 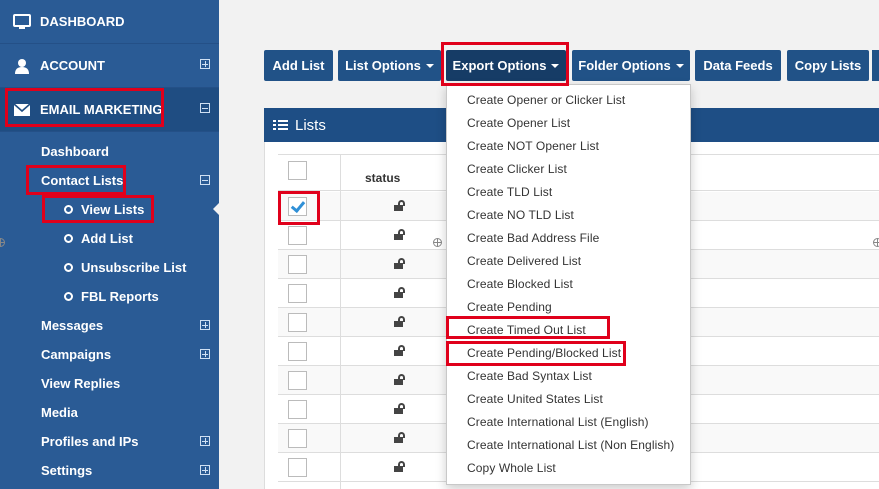 I want to click on data-feeds-button: Data Feeds, so click(x=738, y=65).